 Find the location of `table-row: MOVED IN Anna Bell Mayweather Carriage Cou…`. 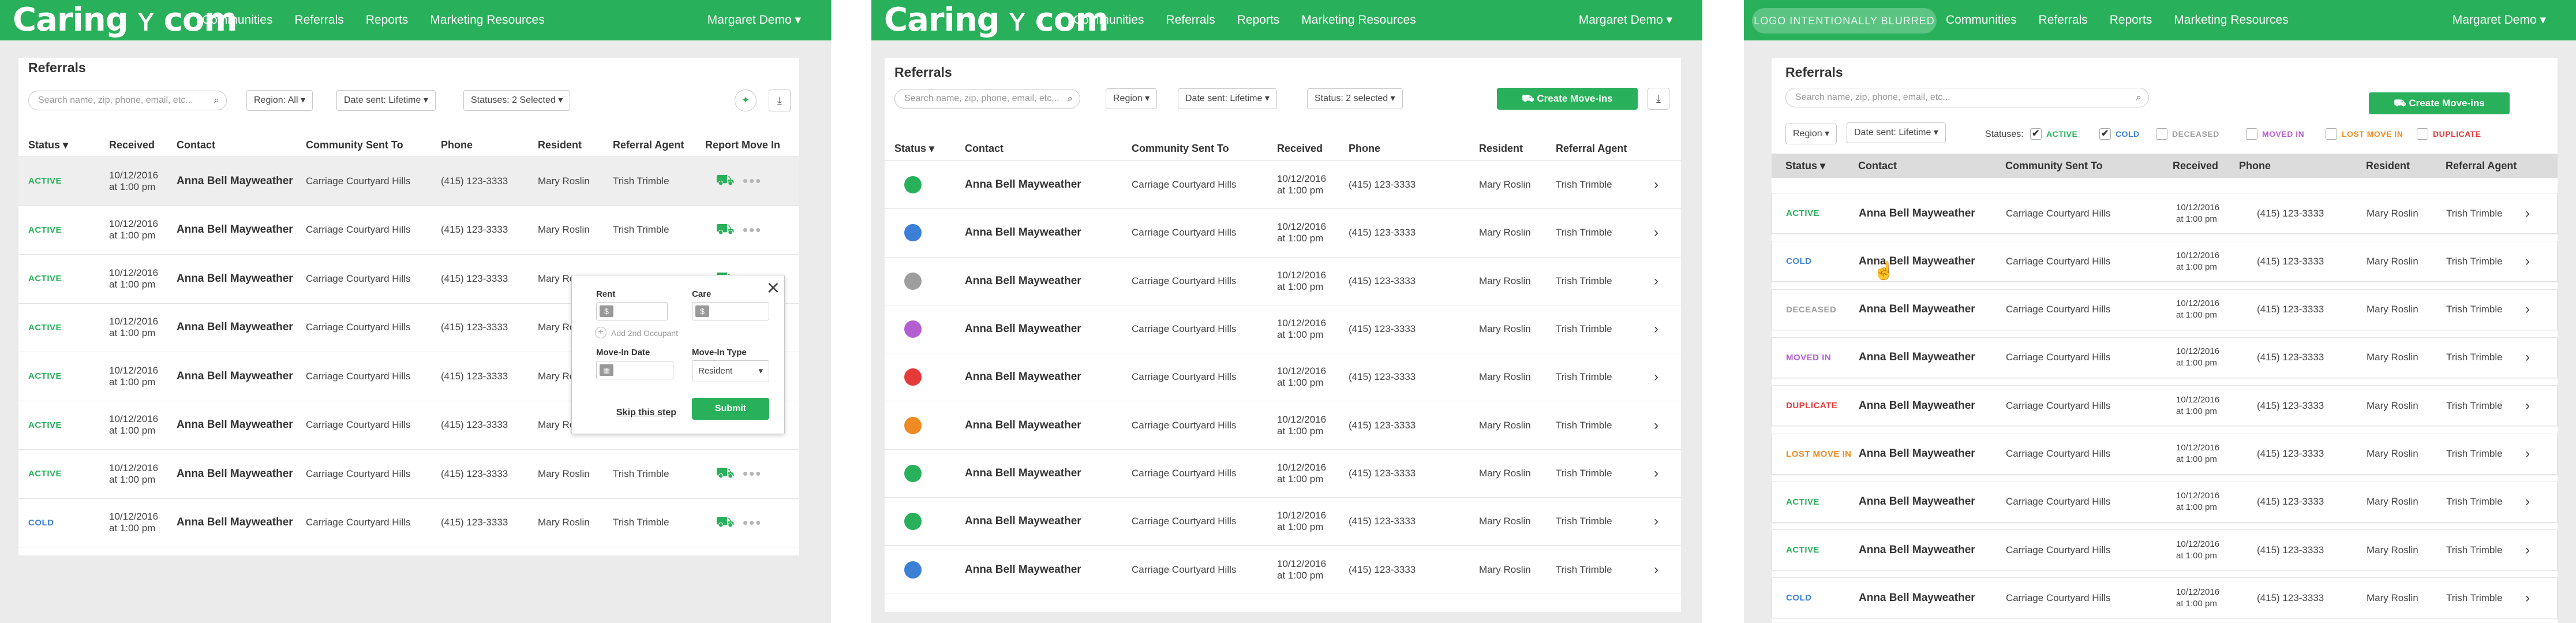

table-row: MOVED IN Anna Bell Mayweather Carriage Cou… is located at coordinates (2165, 358).